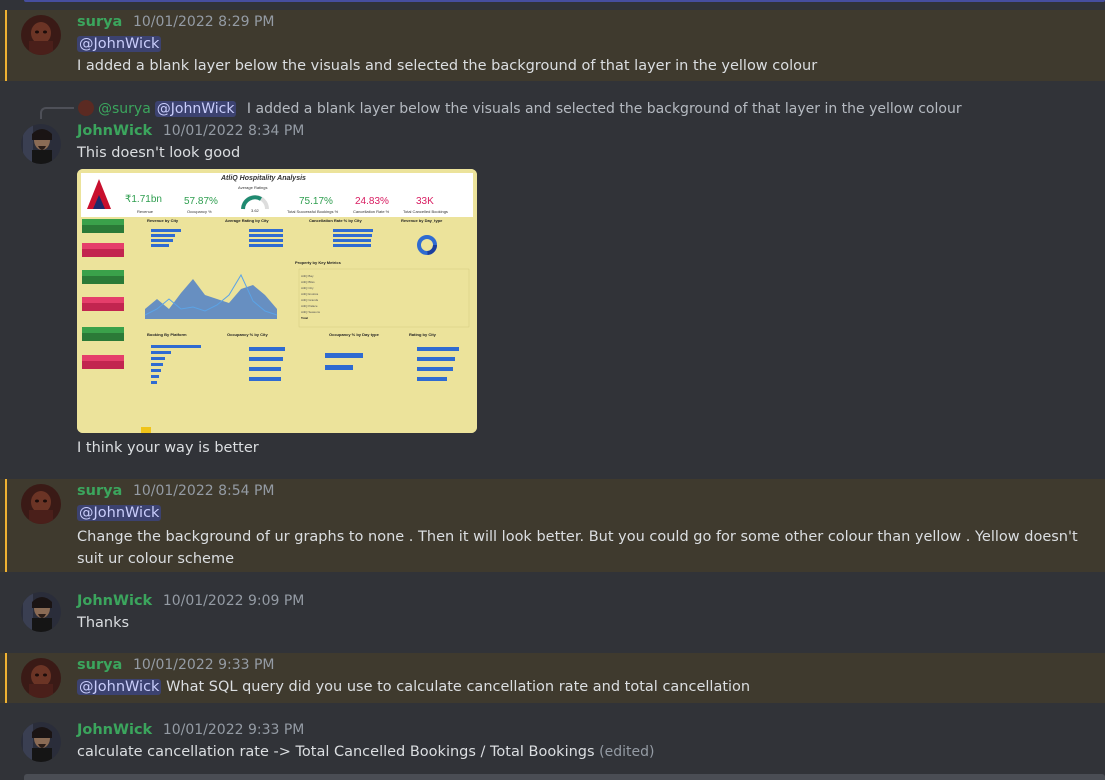 This screenshot has height=780, width=1105. Describe the element at coordinates (425, 211) in the screenshot. I see `kpi-cancelled-label: Total Cancelled Bookings` at that location.